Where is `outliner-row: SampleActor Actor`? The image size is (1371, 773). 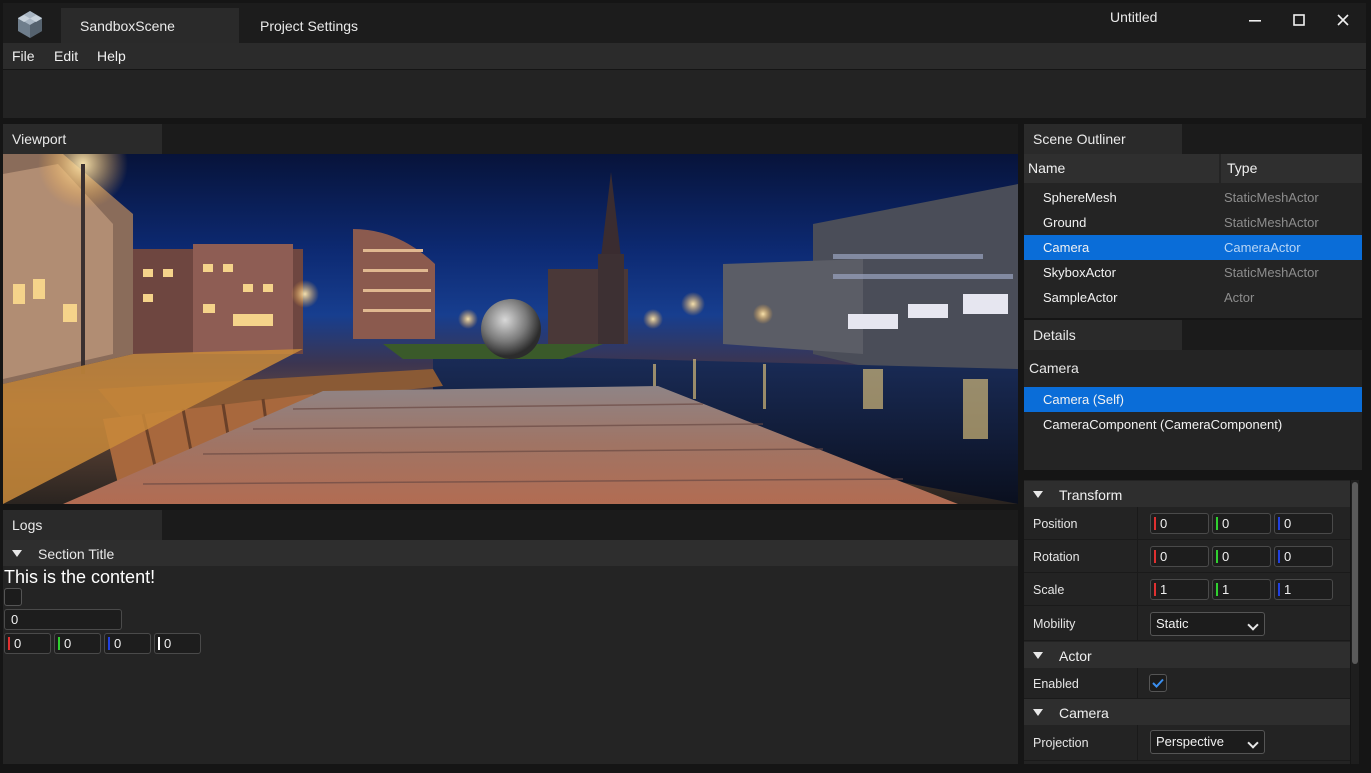 outliner-row: SampleActor Actor is located at coordinates (1193, 297).